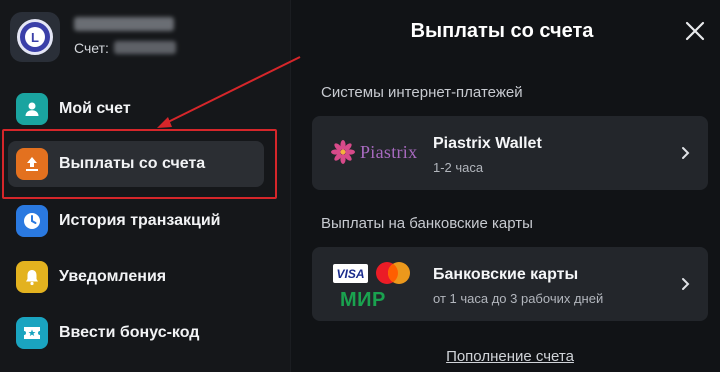 This screenshot has width=720, height=372. I want to click on avatar-ring: L, so click(35, 37).